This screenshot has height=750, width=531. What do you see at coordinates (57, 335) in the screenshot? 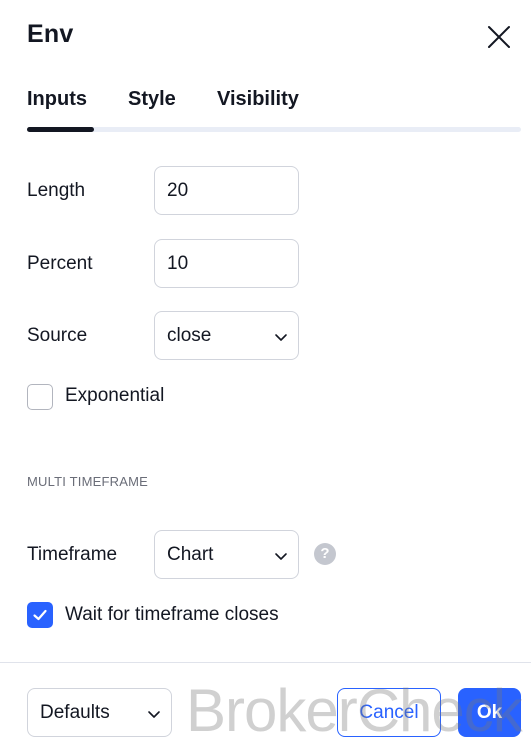
I see `source-label: Source` at bounding box center [57, 335].